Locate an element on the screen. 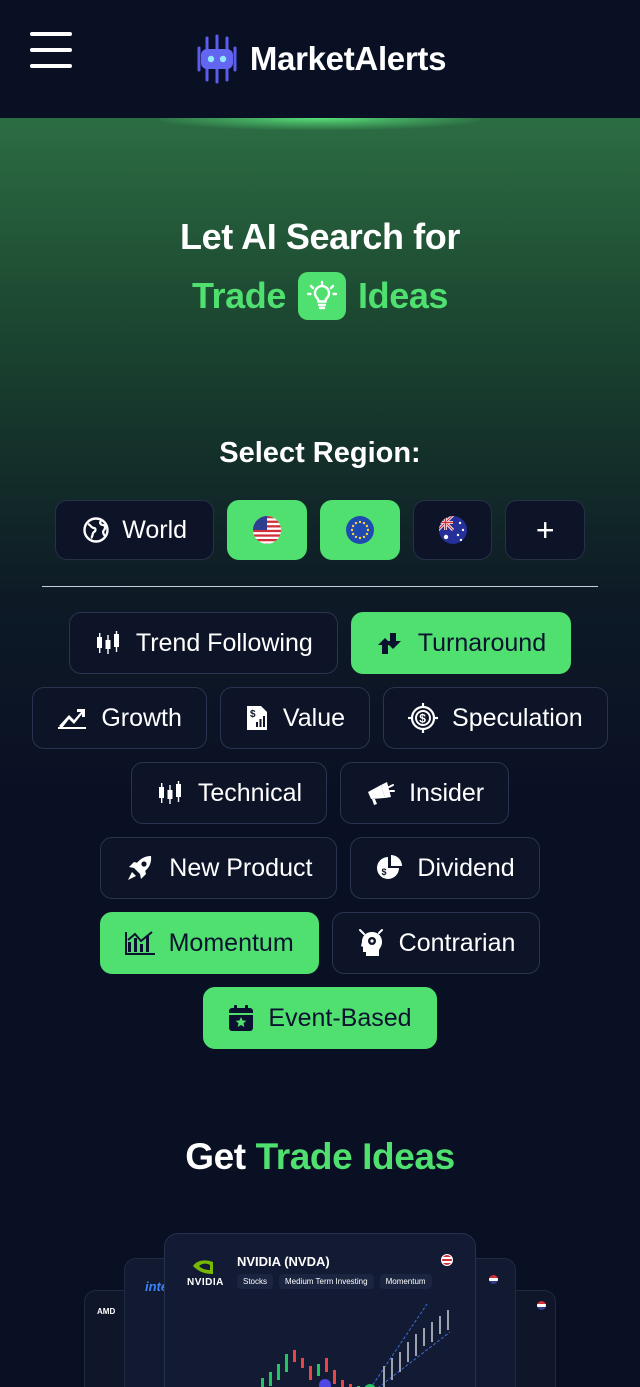 The width and height of the screenshot is (640, 1387). calendar-star-icon is located at coordinates (241, 1018).